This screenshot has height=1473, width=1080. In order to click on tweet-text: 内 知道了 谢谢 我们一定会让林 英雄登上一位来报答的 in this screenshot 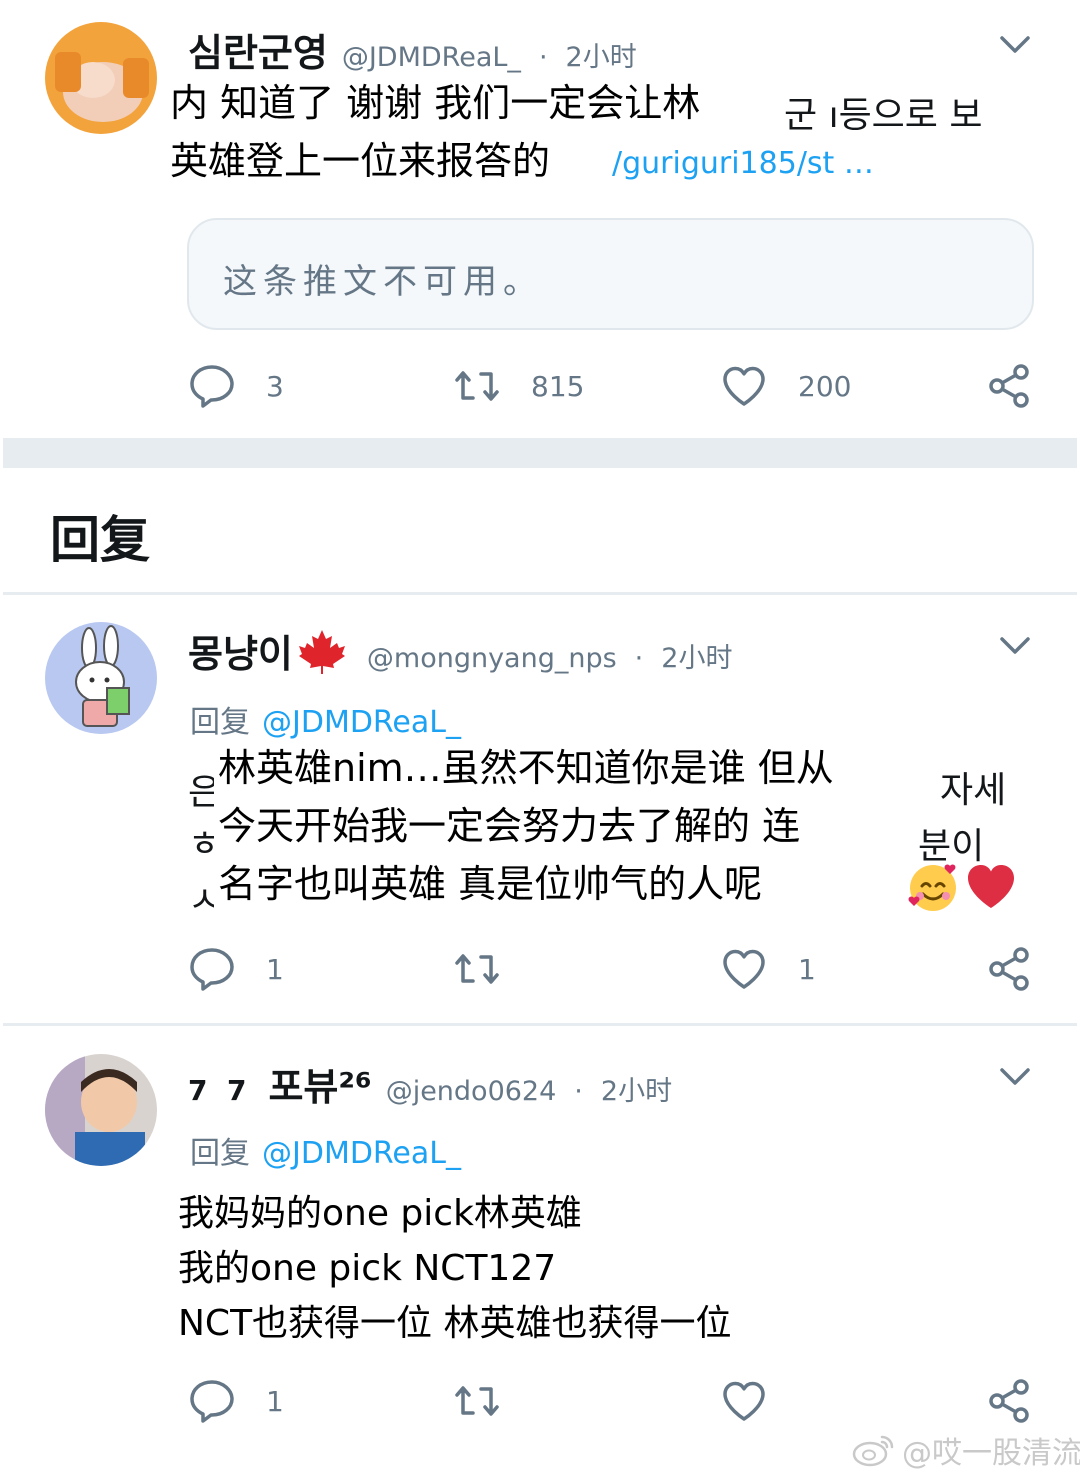, I will do `click(435, 132)`.